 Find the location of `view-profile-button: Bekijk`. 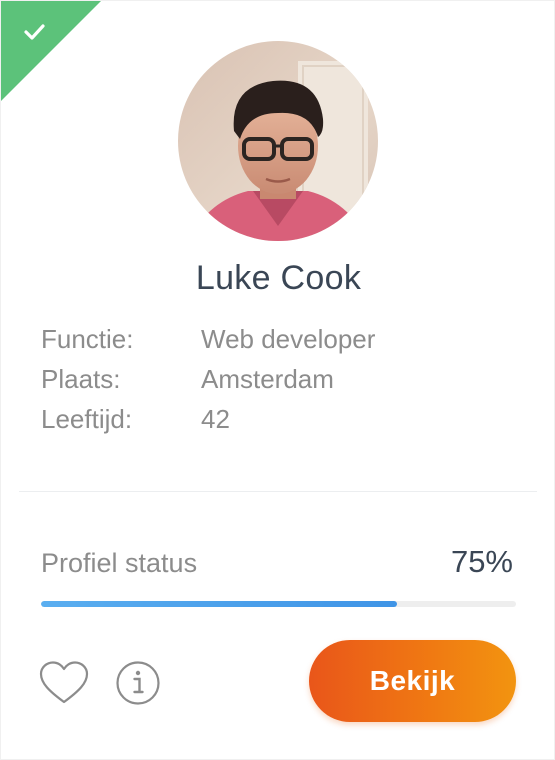

view-profile-button: Bekijk is located at coordinates (412, 681).